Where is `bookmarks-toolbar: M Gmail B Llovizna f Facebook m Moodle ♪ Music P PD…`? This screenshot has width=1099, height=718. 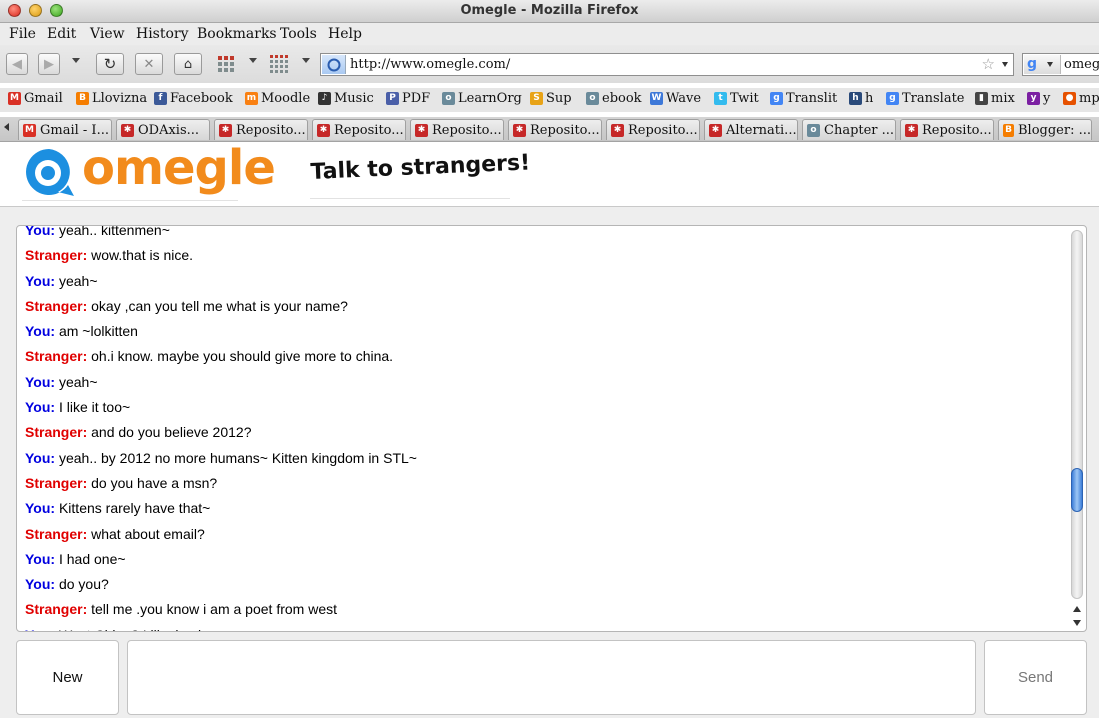 bookmarks-toolbar: M Gmail B Llovizna f Facebook m Moodle ♪ Music P PD… is located at coordinates (549, 100).